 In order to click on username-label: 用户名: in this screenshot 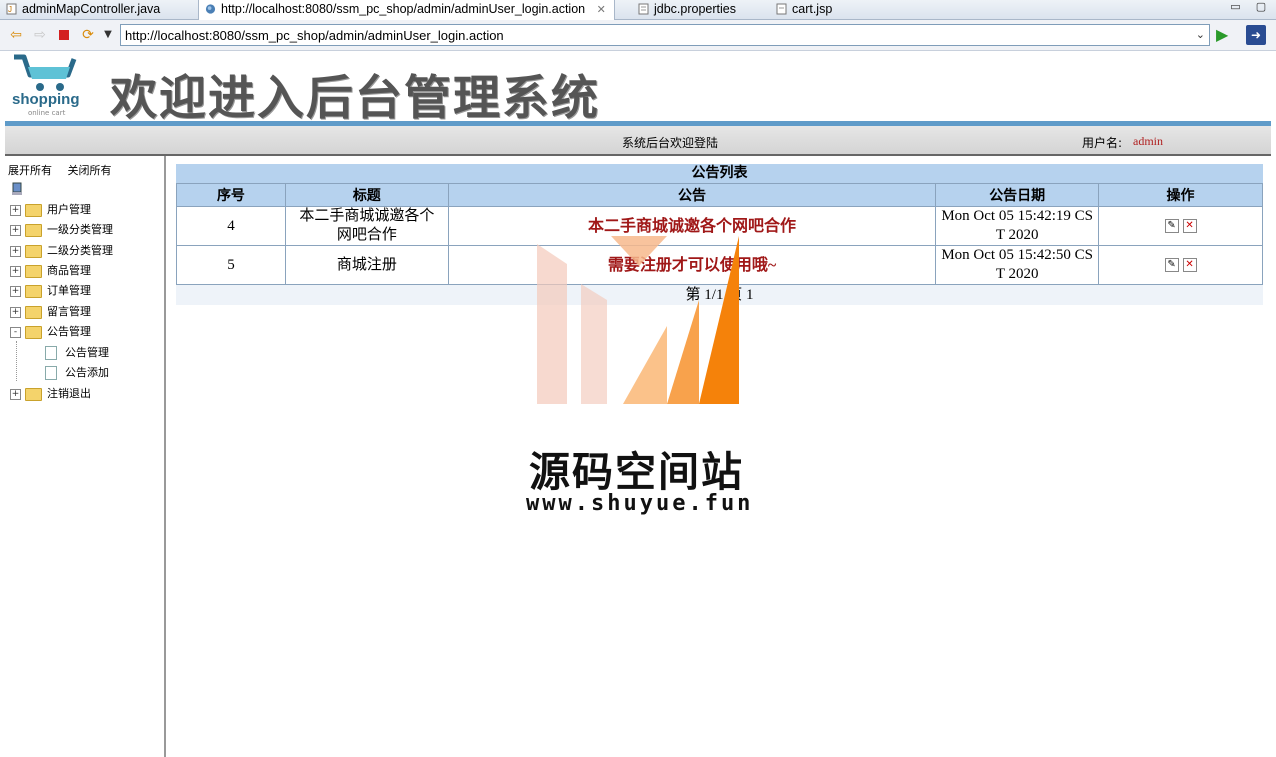, I will do `click(1102, 143)`.